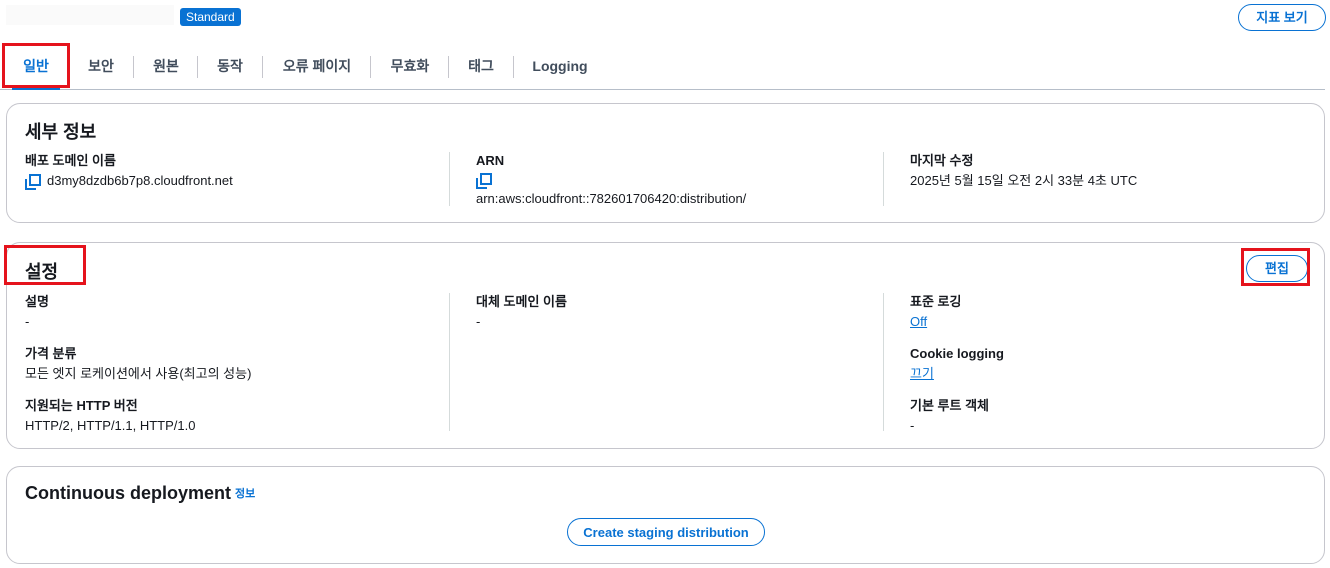 This screenshot has width=1330, height=568. What do you see at coordinates (1024, 180) in the screenshot?
I see `modified-value: 2025년 5월 15일 오전 2시 33분 4초 UTC` at bounding box center [1024, 180].